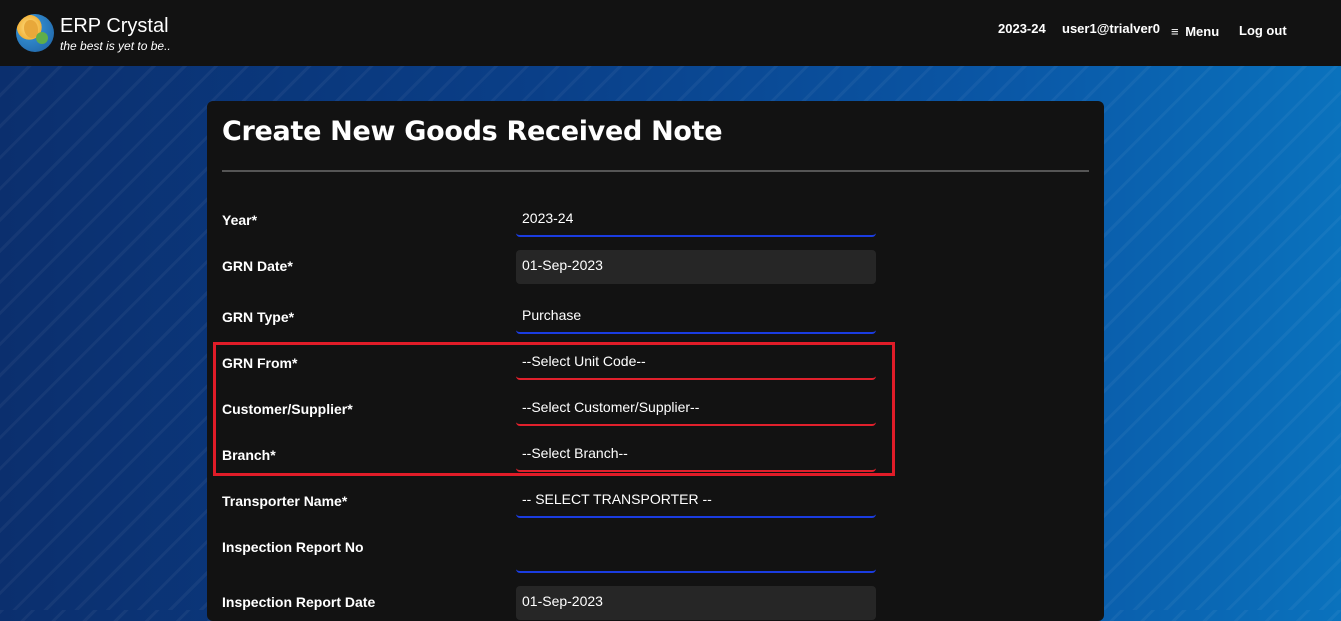 This screenshot has height=621, width=1341. I want to click on customer-supplier-label: Customer/Supplier*, so click(287, 409).